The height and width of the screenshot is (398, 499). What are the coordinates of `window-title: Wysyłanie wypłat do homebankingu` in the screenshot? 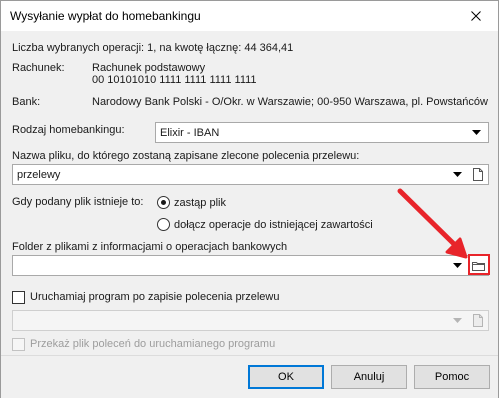 It's located at (105, 16).